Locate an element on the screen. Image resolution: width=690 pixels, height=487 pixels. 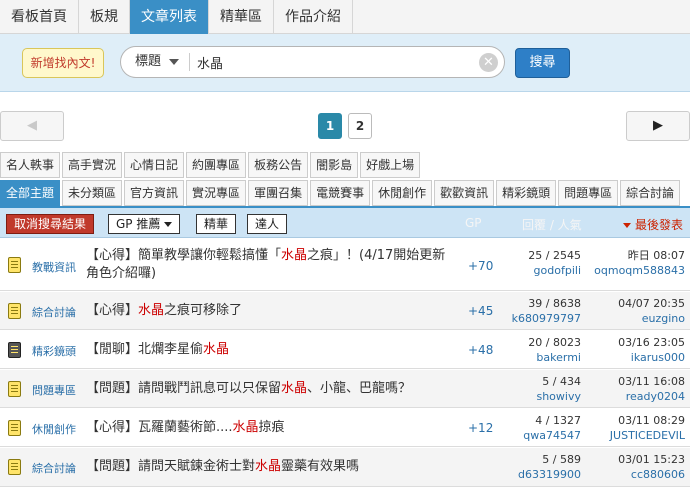
column-header-gp: GP is located at coordinates (473, 223).